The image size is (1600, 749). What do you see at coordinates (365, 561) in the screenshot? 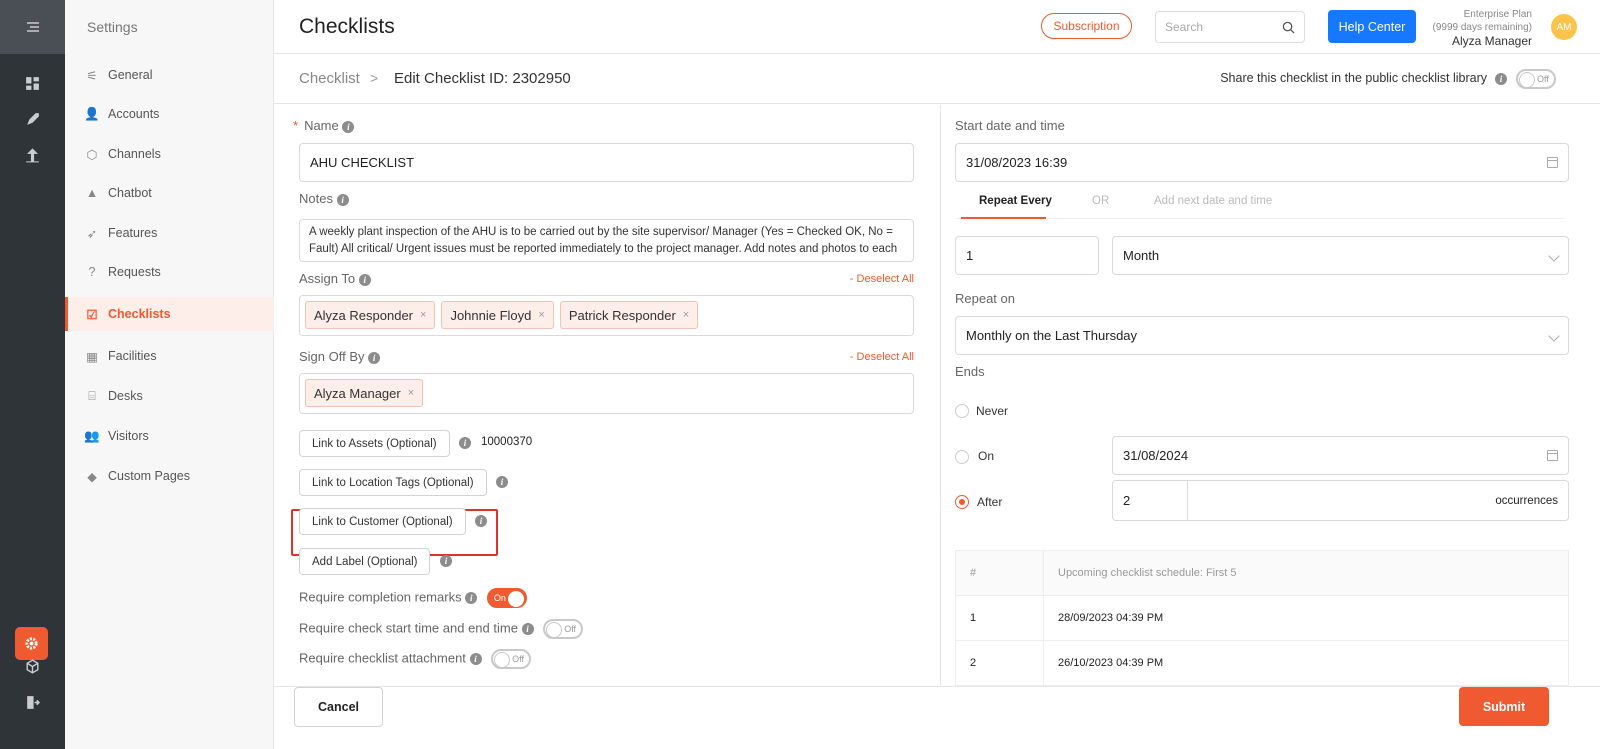
I see `add-label-button: Add Label (Optional)` at bounding box center [365, 561].